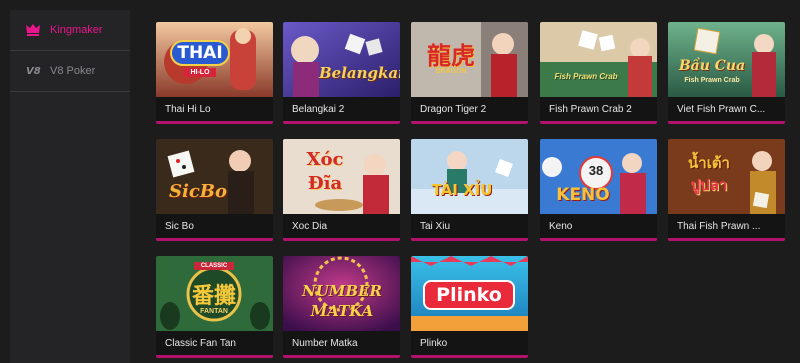 The image size is (800, 363). I want to click on game-logo-subtext: Đĩa, so click(325, 183).